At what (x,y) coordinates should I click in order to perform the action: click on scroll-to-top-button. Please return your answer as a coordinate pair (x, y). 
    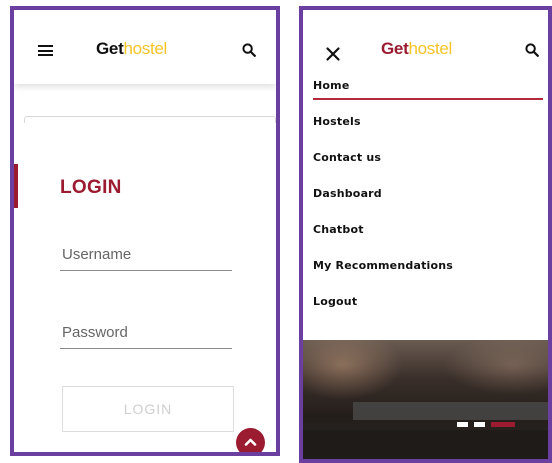
    Looking at the image, I should click on (250, 440).